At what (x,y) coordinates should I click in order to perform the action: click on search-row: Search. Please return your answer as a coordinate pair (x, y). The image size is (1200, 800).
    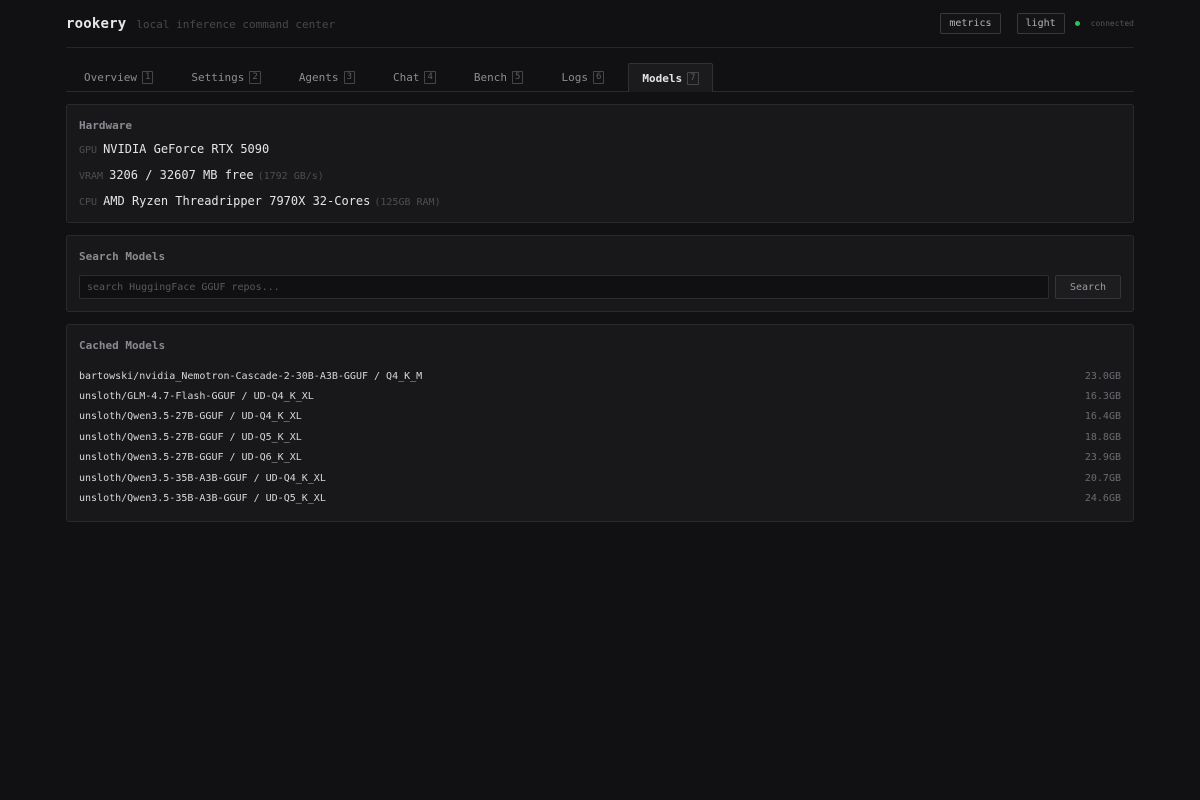
    Looking at the image, I should click on (600, 287).